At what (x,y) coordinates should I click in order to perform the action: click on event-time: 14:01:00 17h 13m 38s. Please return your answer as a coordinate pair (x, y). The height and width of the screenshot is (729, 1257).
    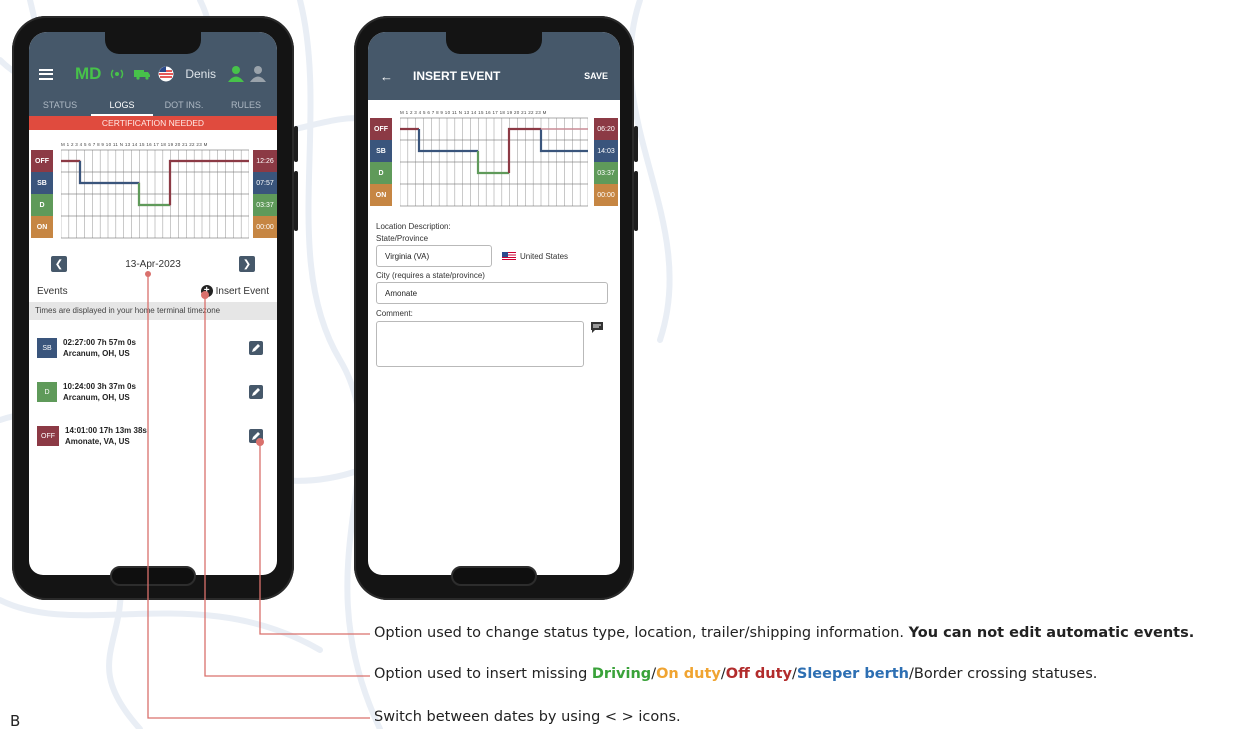
    Looking at the image, I should click on (106, 430).